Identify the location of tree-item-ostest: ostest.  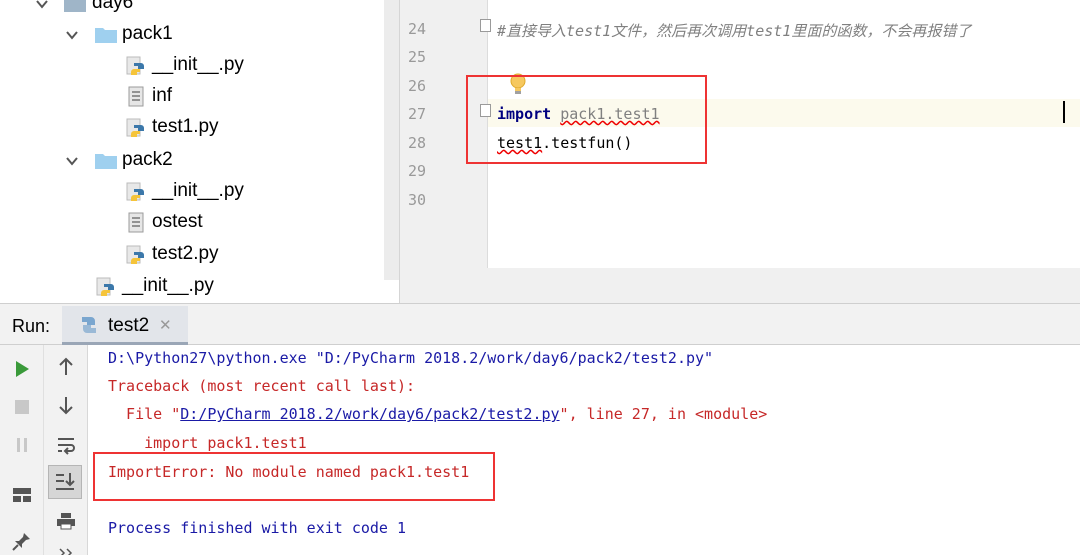
(192, 222).